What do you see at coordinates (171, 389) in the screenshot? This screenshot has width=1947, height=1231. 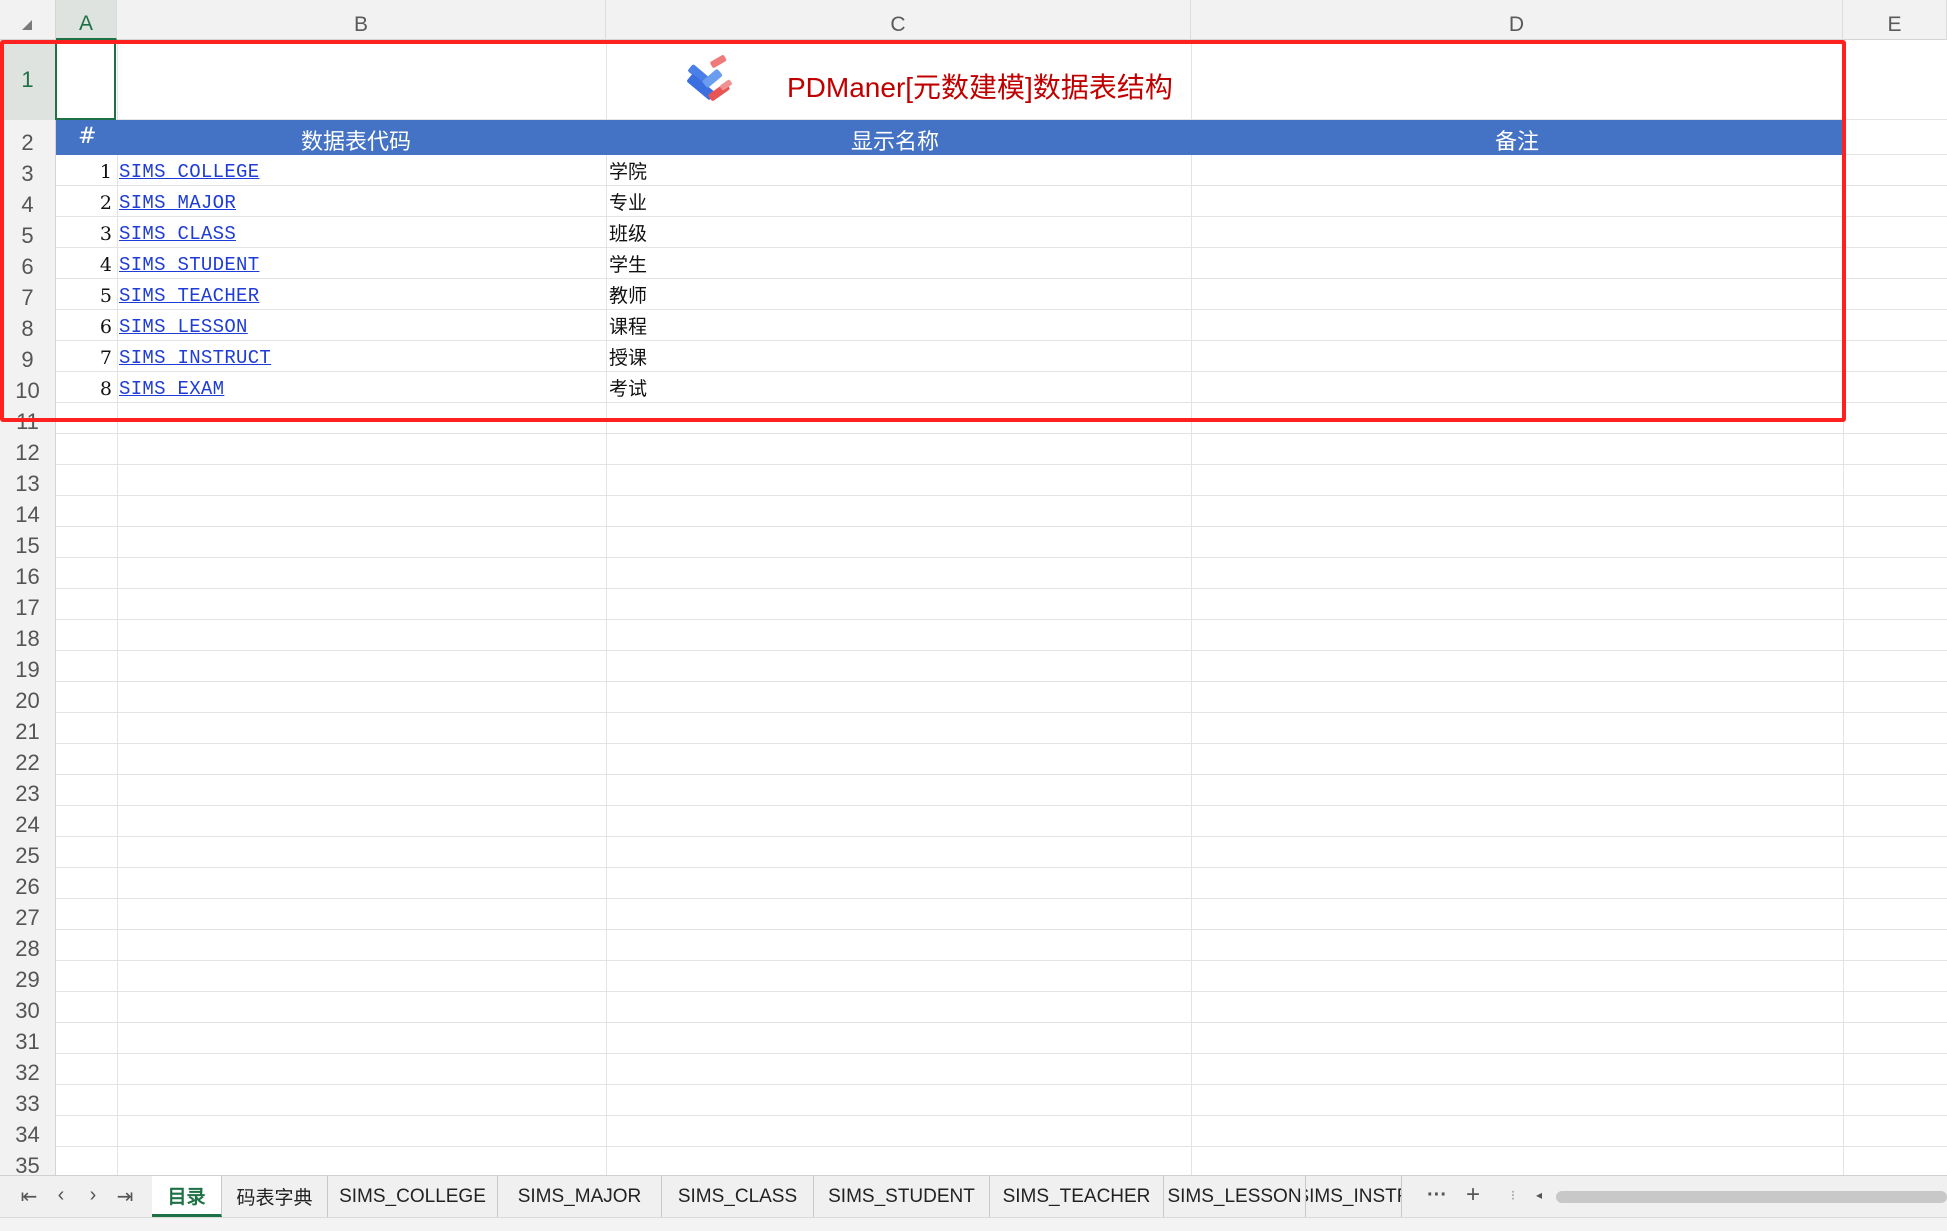 I see `table-code-link: SIMS_EXAM` at bounding box center [171, 389].